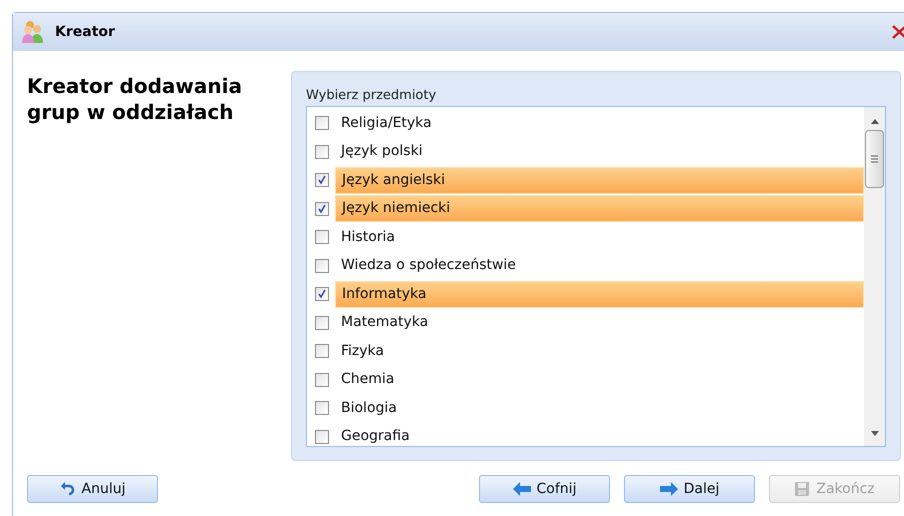 Image resolution: width=904 pixels, height=516 pixels. Describe the element at coordinates (874, 159) in the screenshot. I see `scroll-thumb` at that location.